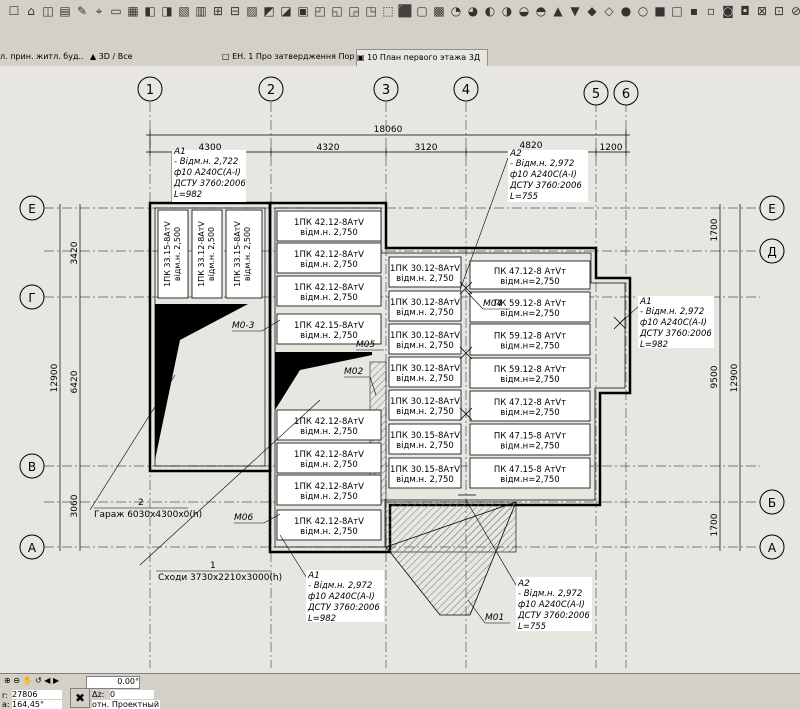 Image resolution: width=800 pixels, height=709 pixels. What do you see at coordinates (201, 254) in the screenshot?
I see `slab-label: 1ПК 33.12-8АтV` at bounding box center [201, 254].